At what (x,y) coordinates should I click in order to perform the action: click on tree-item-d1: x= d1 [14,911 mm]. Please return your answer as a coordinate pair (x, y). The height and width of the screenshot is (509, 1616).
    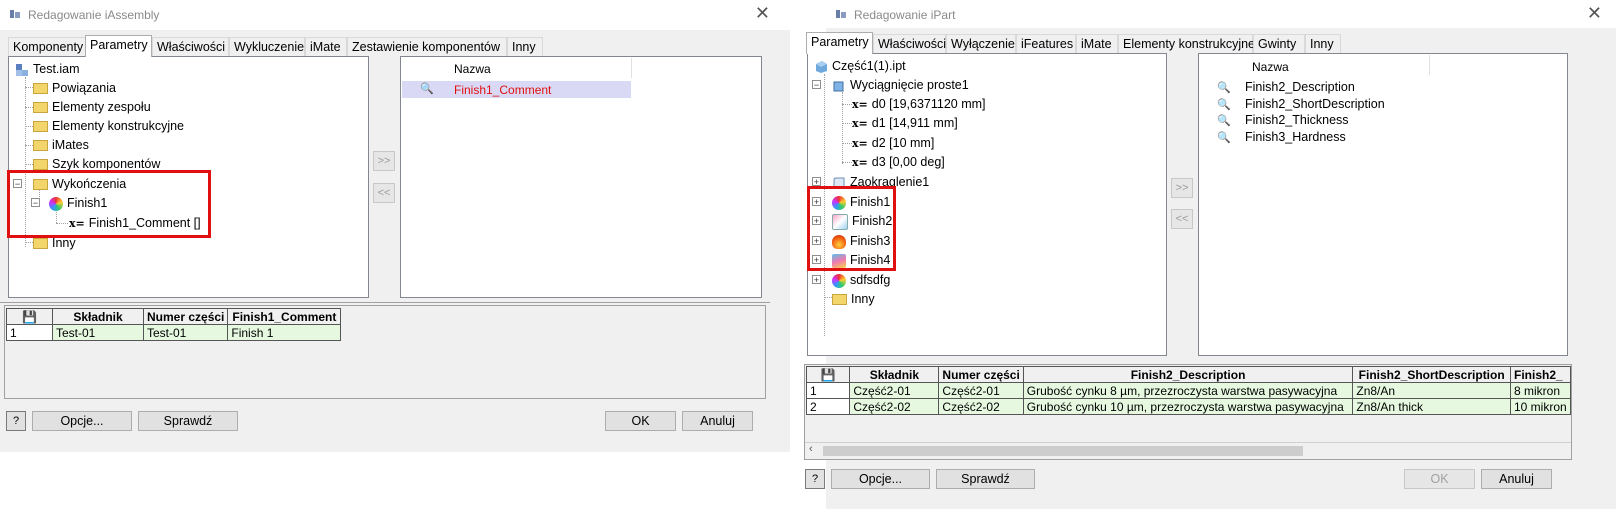
    Looking at the image, I should click on (905, 123).